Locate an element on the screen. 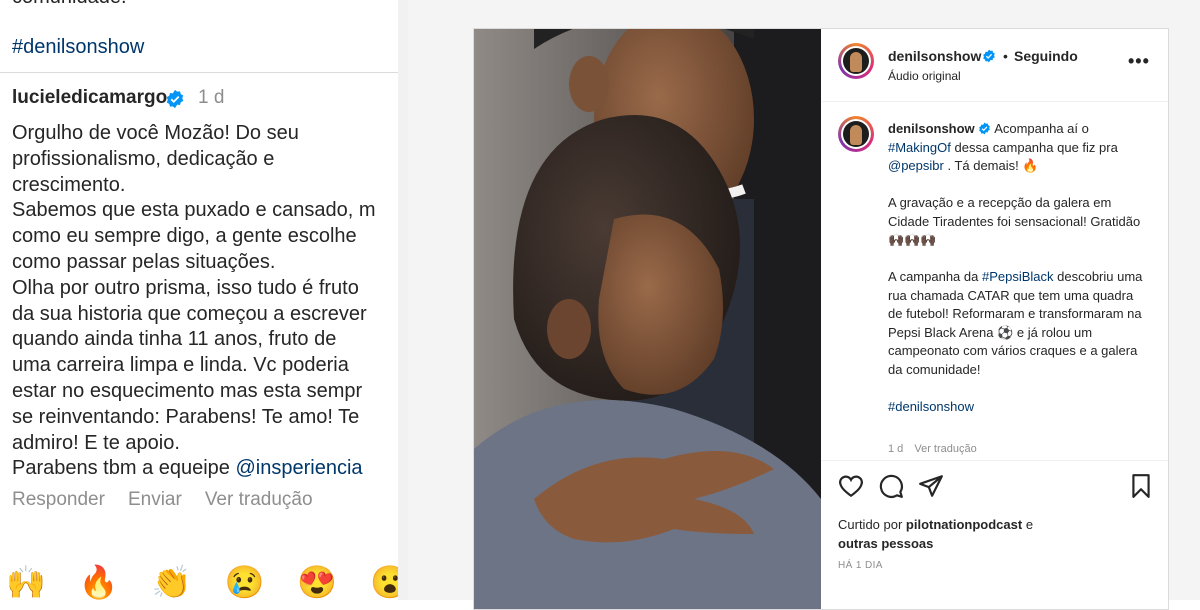 Image resolution: width=1200 pixels, height=610 pixels. save-bookmark-icon is located at coordinates (1141, 486).